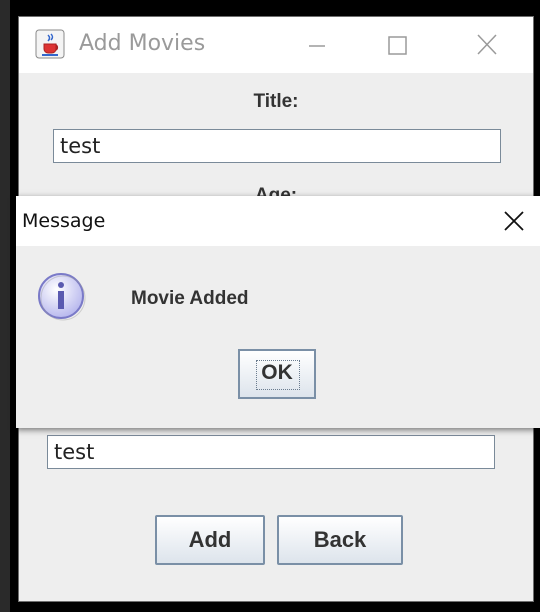  Describe the element at coordinates (190, 298) in the screenshot. I see `dialog-message: Movie Added` at that location.